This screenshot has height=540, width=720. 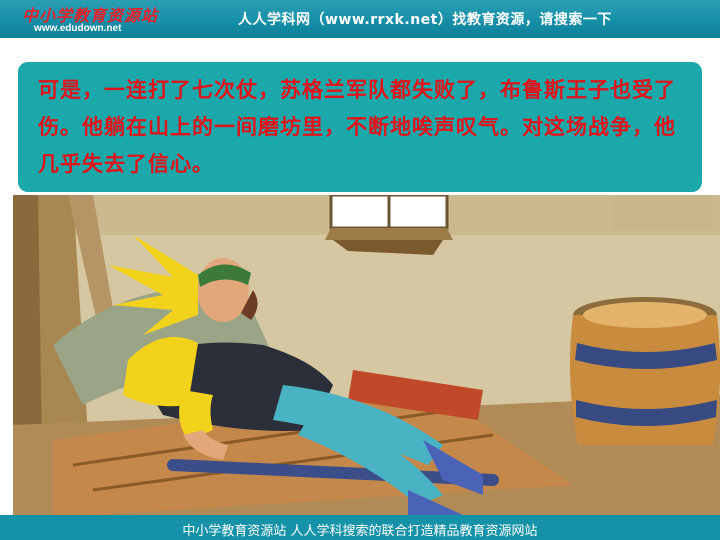 What do you see at coordinates (425, 20) in the screenshot?
I see `header-tagline: 人人学科网（www.rrxk.net）找教育资源，请搜索一下` at bounding box center [425, 20].